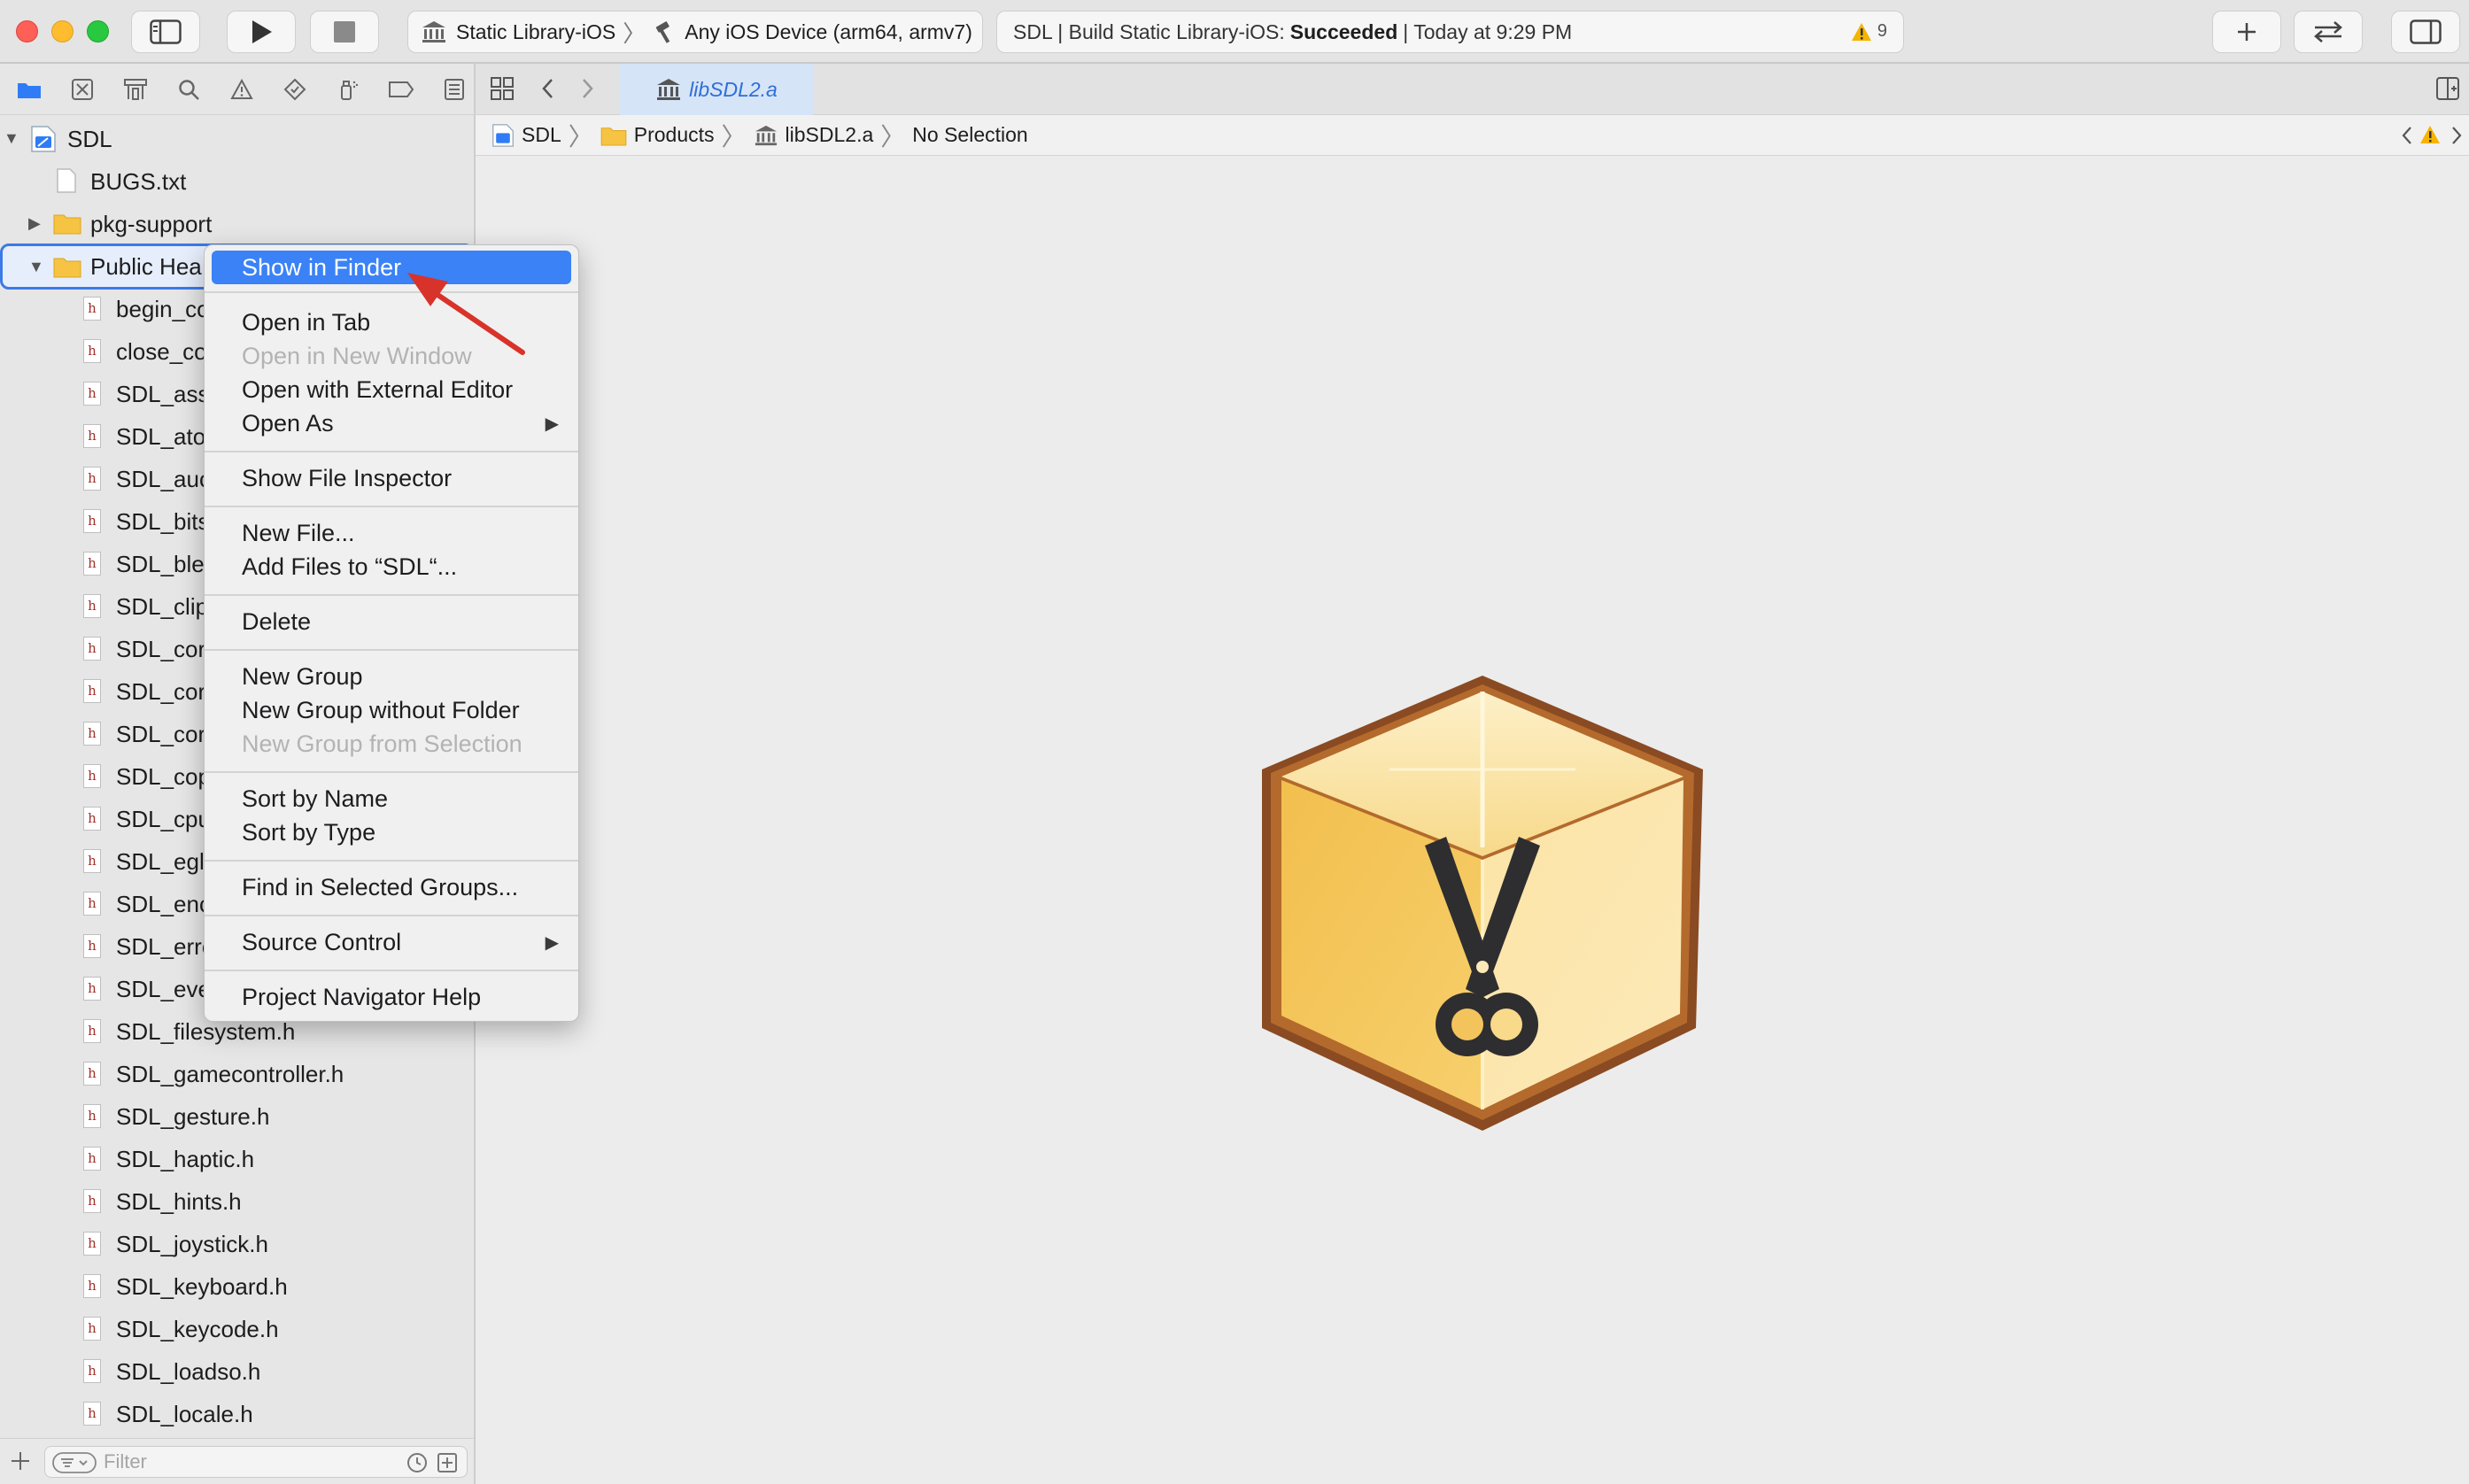  What do you see at coordinates (2447, 90) in the screenshot?
I see `add-editor-icon` at bounding box center [2447, 90].